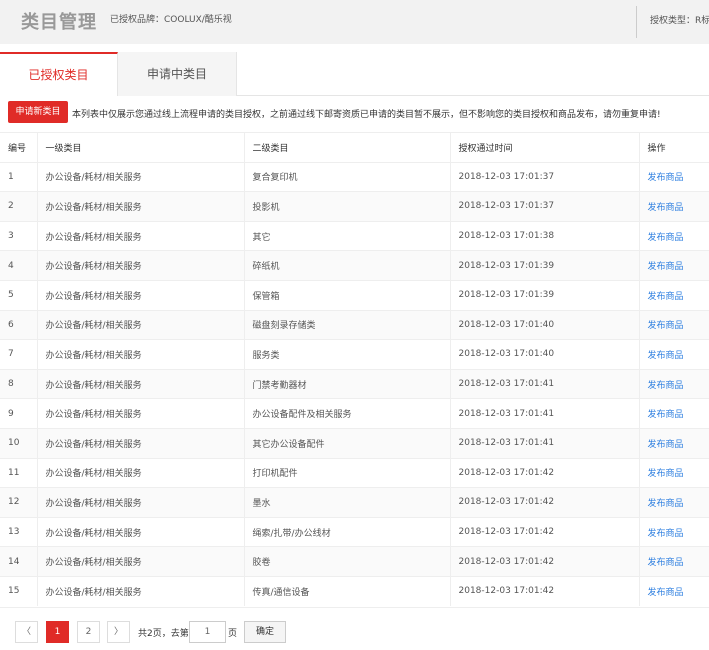 The image size is (709, 650). What do you see at coordinates (19, 383) in the screenshot?
I see `row-number: 8` at bounding box center [19, 383].